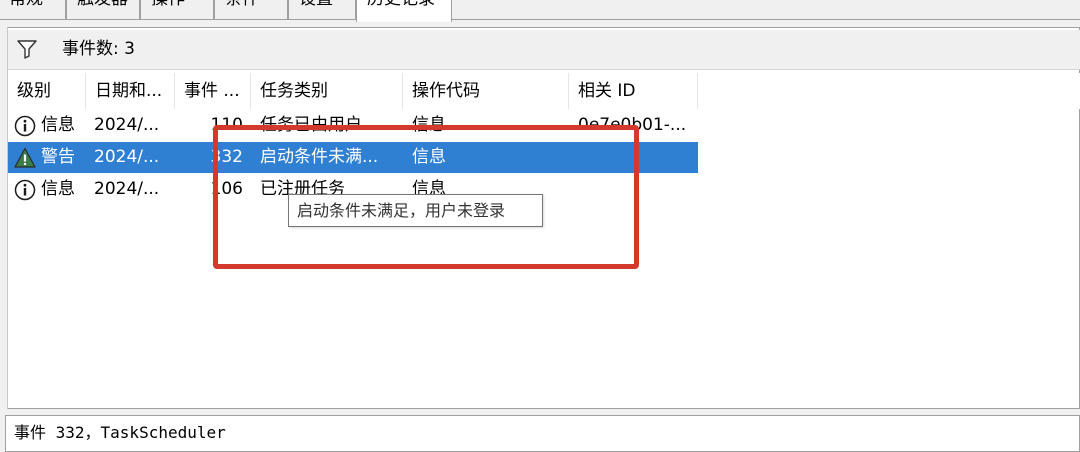 The width and height of the screenshot is (1080, 452). Describe the element at coordinates (327, 91) in the screenshot. I see `column-header-category: 任务类别` at that location.